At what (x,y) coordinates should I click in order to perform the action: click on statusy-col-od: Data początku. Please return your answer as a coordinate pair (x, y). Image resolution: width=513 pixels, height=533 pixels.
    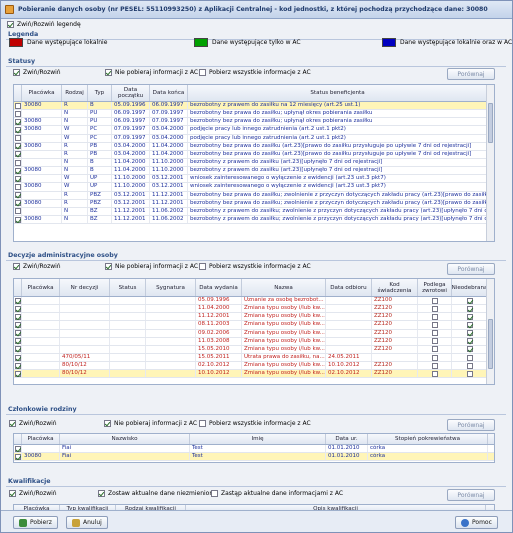
    Looking at the image, I should click on (131, 93).